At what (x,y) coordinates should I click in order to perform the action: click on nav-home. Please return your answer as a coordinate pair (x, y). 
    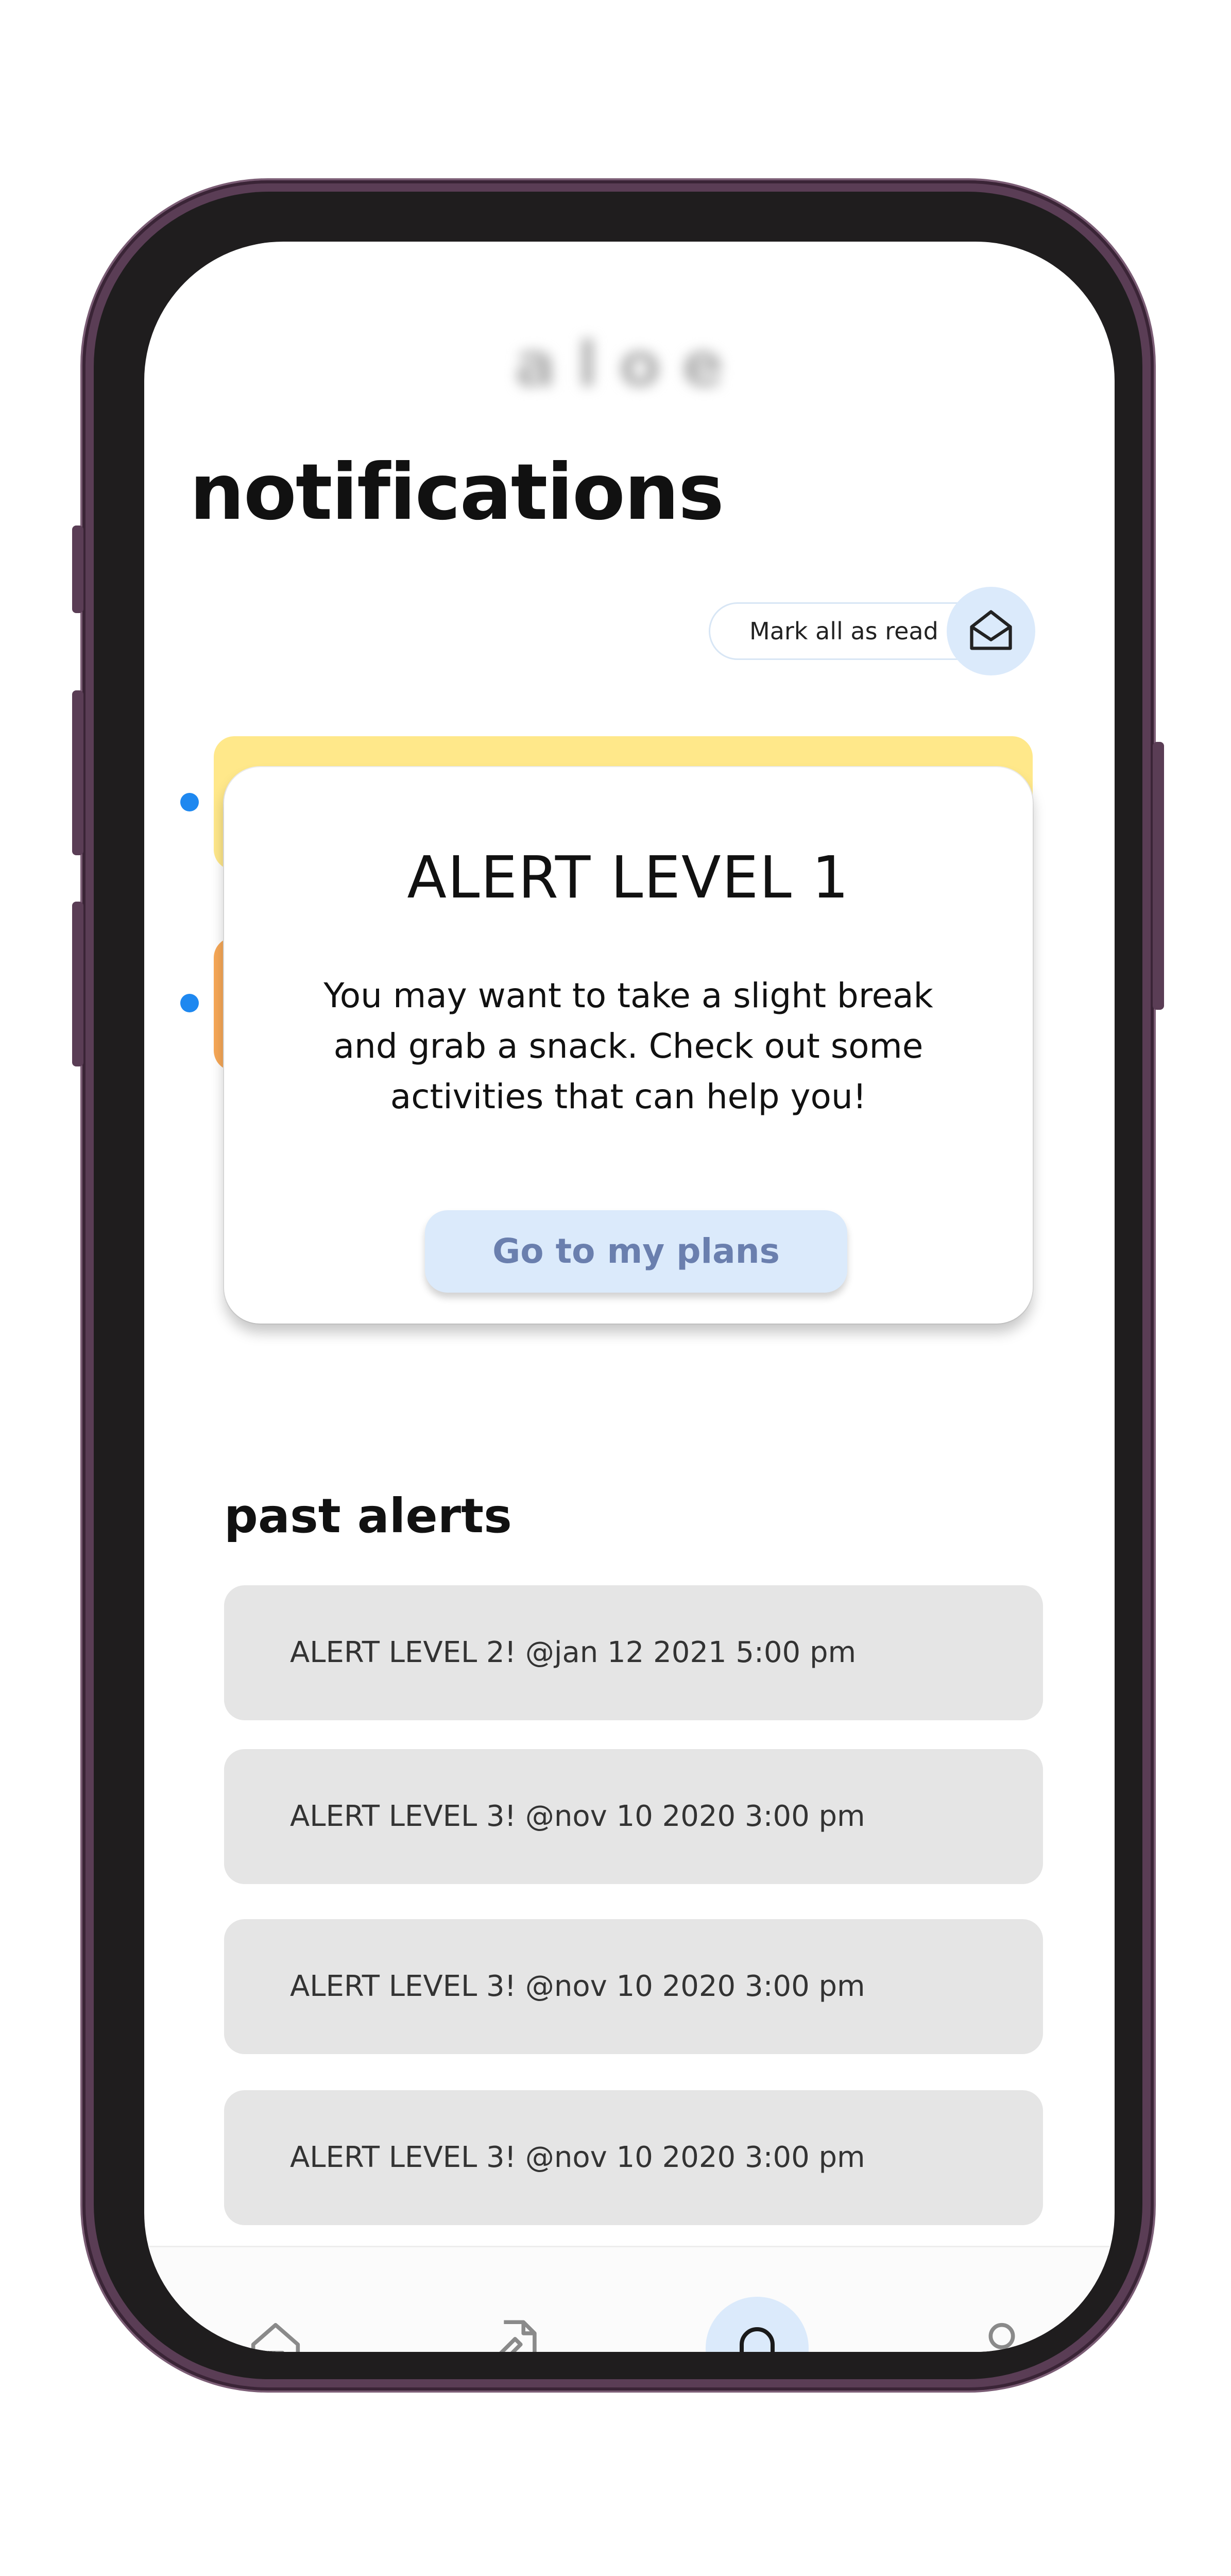
    Looking at the image, I should click on (275, 2324).